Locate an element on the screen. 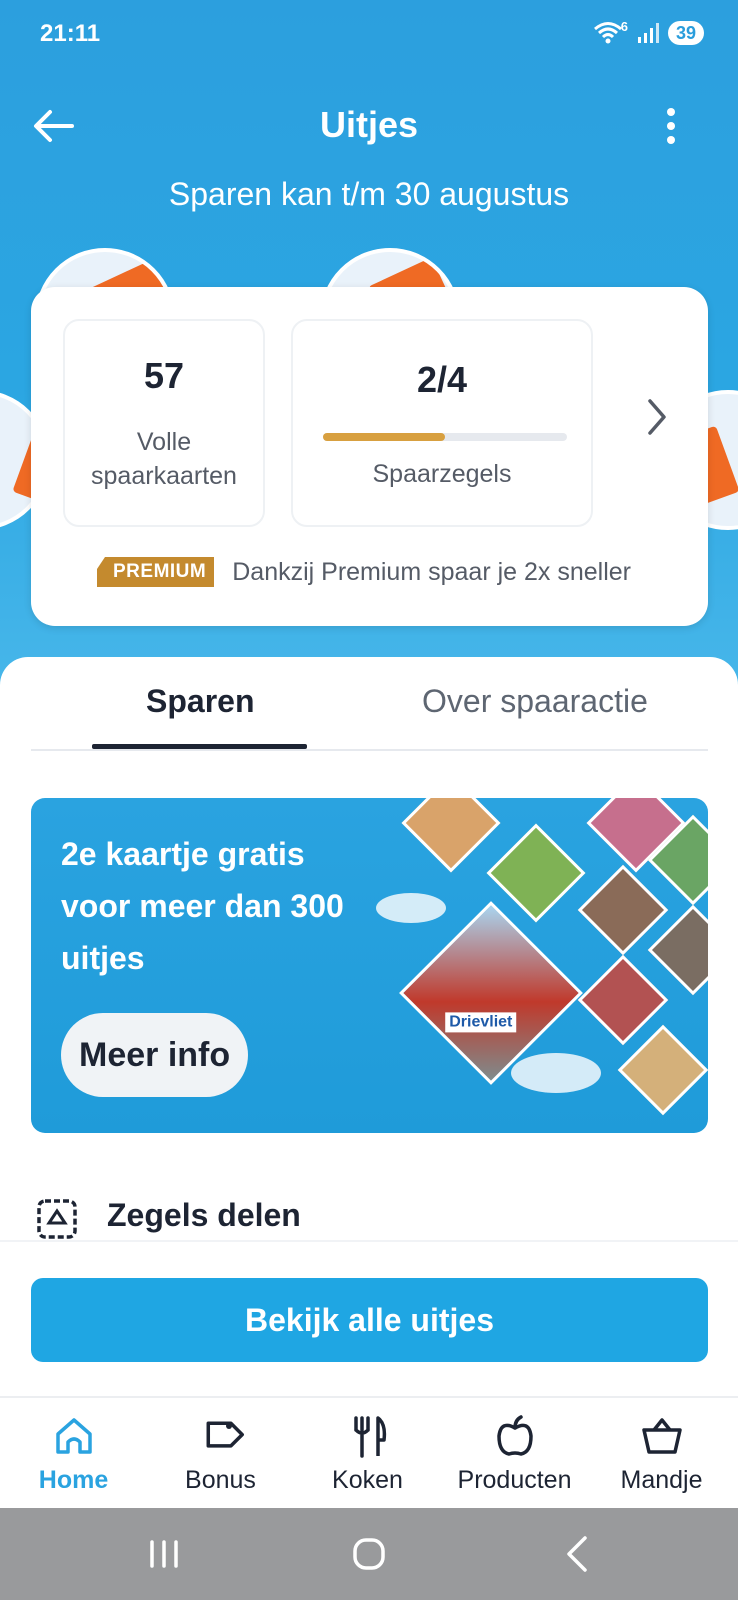 The width and height of the screenshot is (738, 1600). more-info-button: Meer info is located at coordinates (155, 1055).